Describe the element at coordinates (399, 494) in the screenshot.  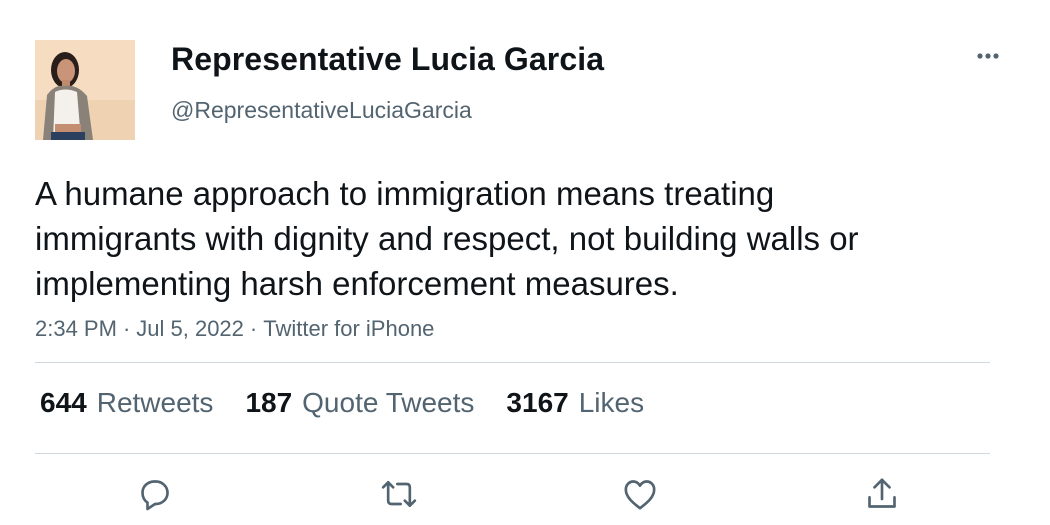
I see `retweet-icon` at that location.